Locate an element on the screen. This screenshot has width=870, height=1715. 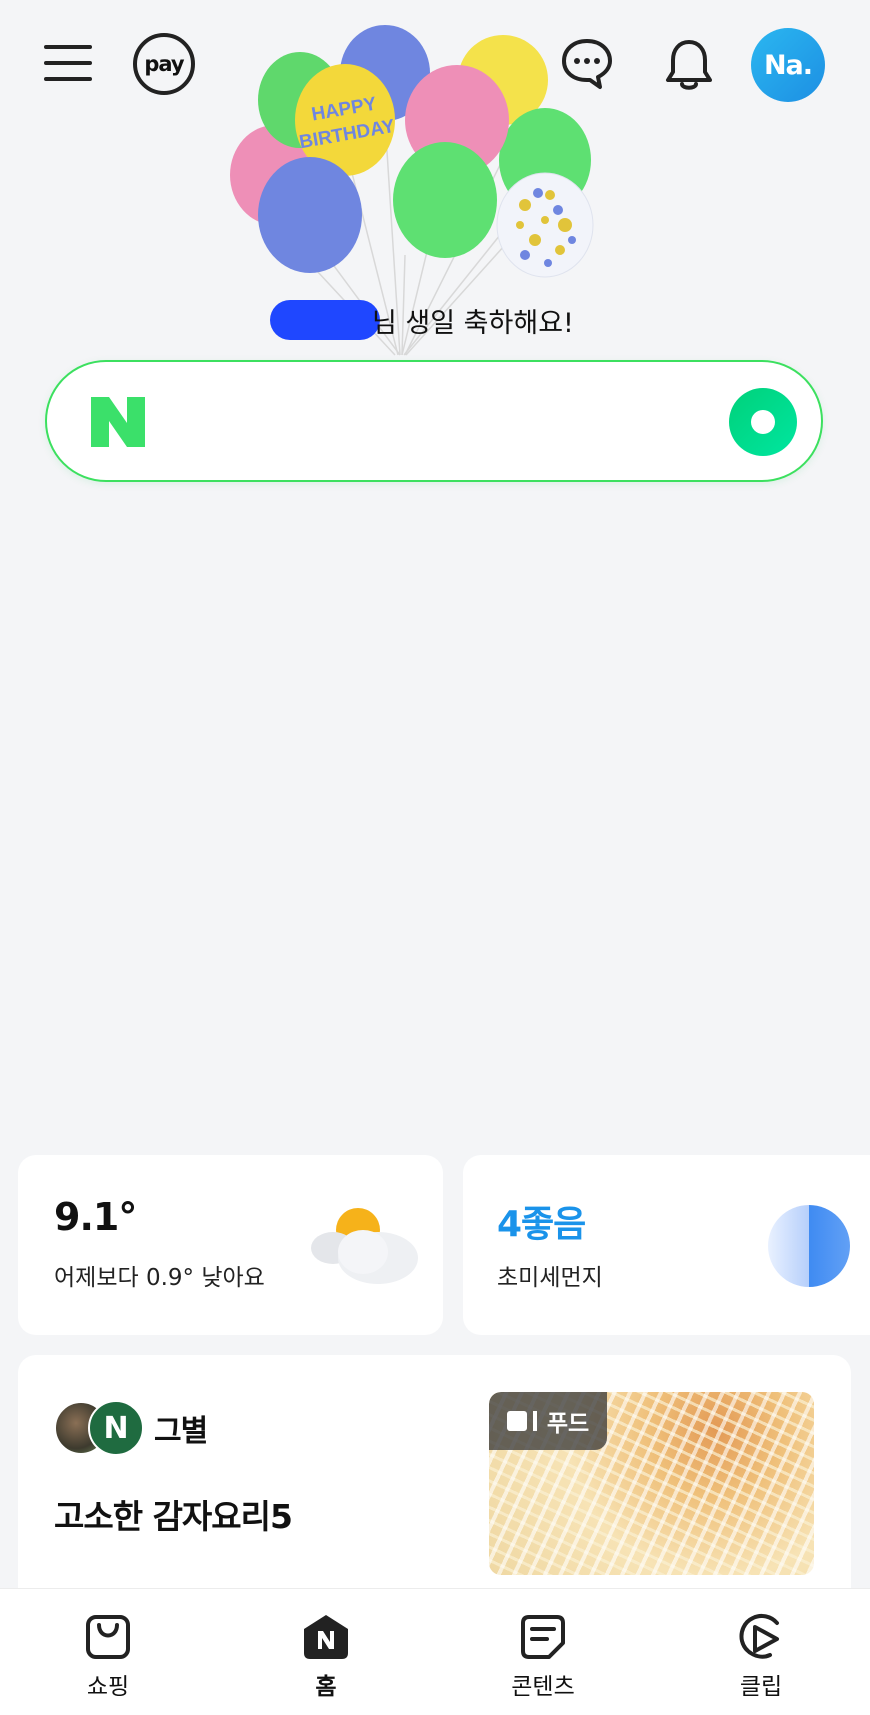
bell-icon is located at coordinates (689, 64).